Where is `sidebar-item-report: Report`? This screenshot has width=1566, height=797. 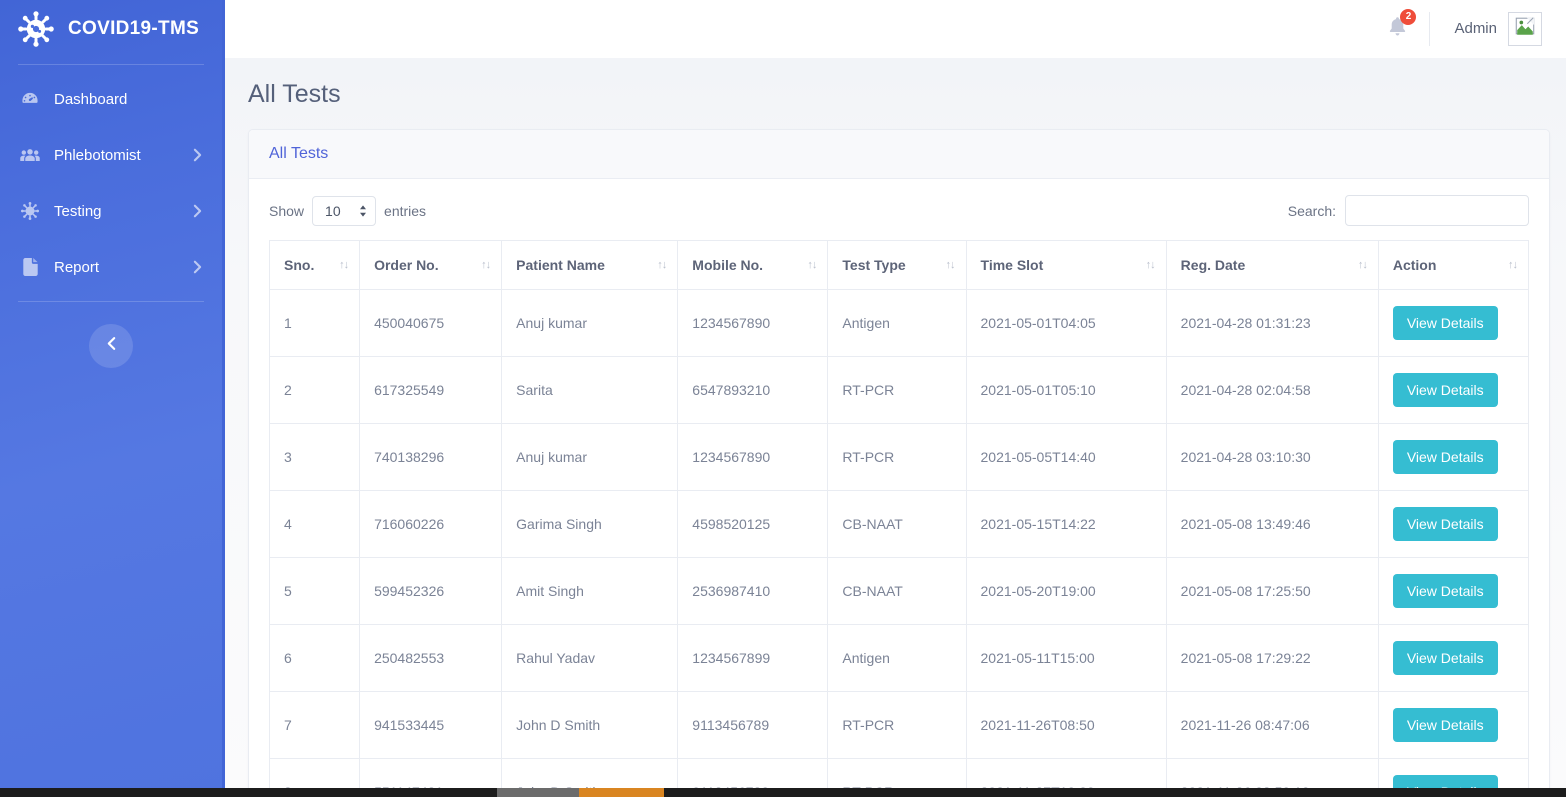
sidebar-item-report: Report is located at coordinates (111, 267).